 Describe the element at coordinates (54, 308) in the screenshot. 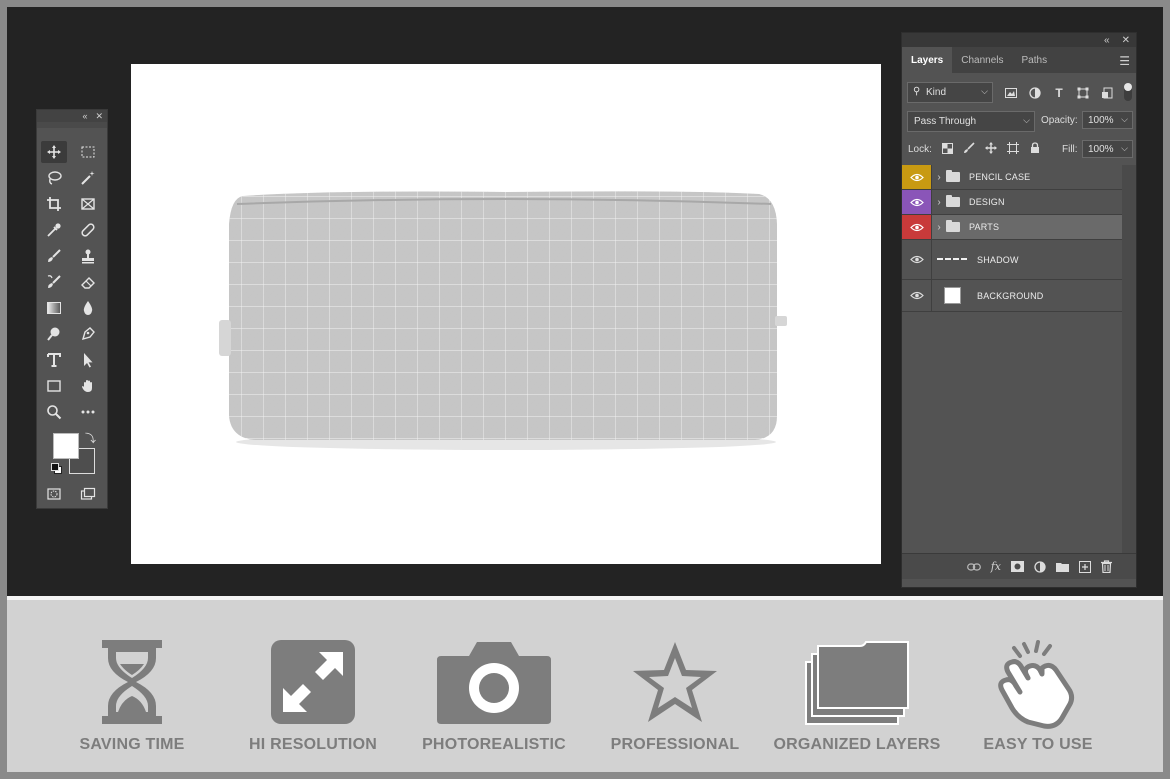

I see `gradient-tool-icon` at that location.